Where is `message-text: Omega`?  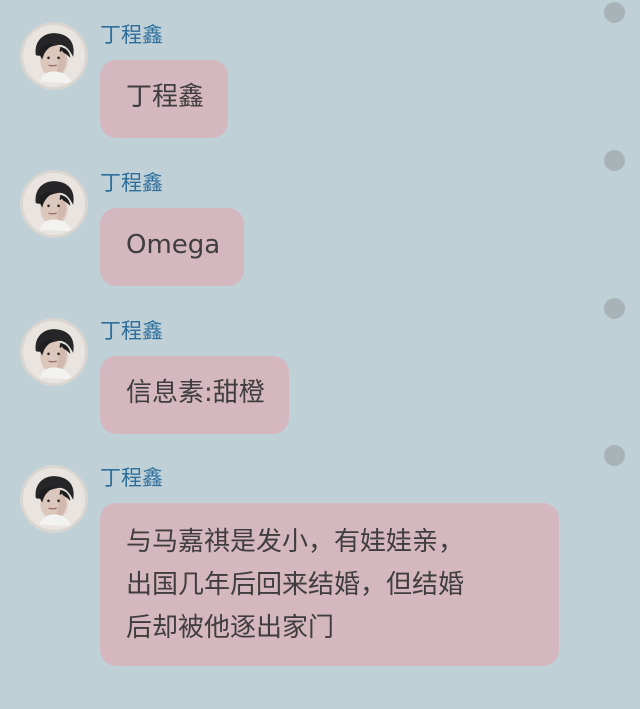 message-text: Omega is located at coordinates (173, 245).